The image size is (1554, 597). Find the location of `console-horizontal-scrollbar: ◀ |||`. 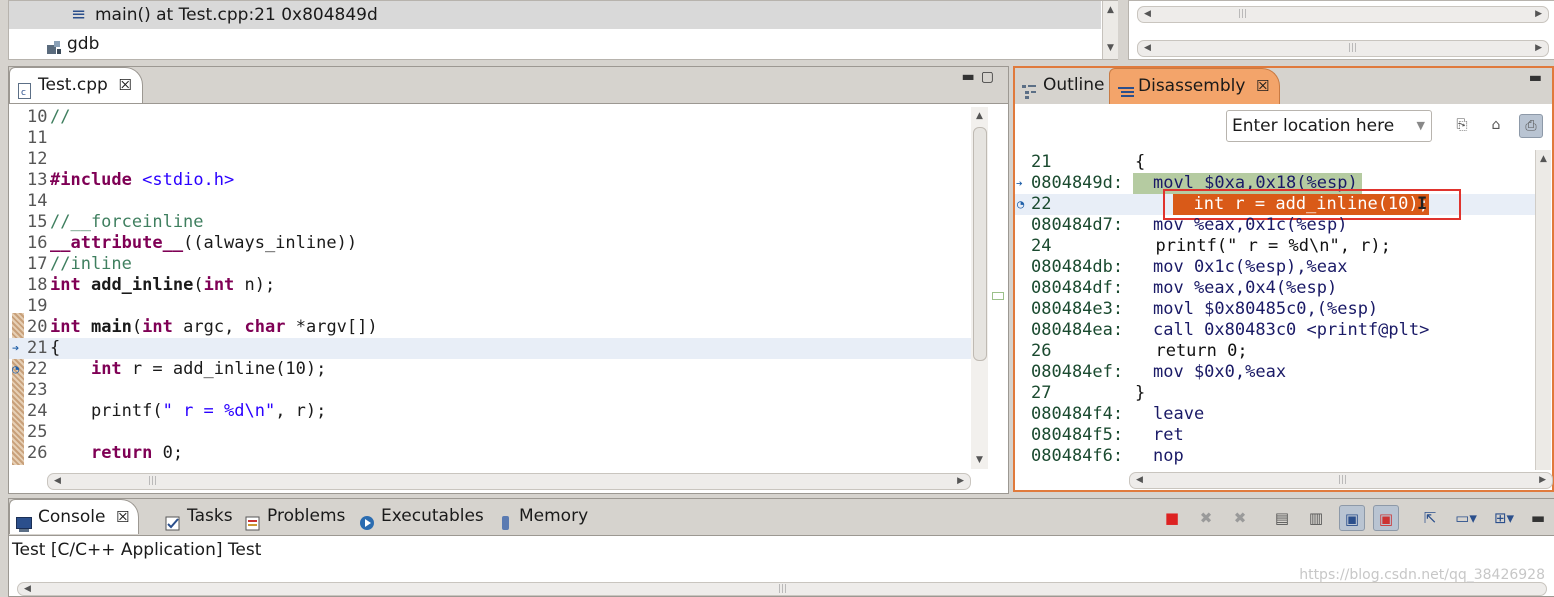

console-horizontal-scrollbar: ◀ ||| is located at coordinates (782, 589).